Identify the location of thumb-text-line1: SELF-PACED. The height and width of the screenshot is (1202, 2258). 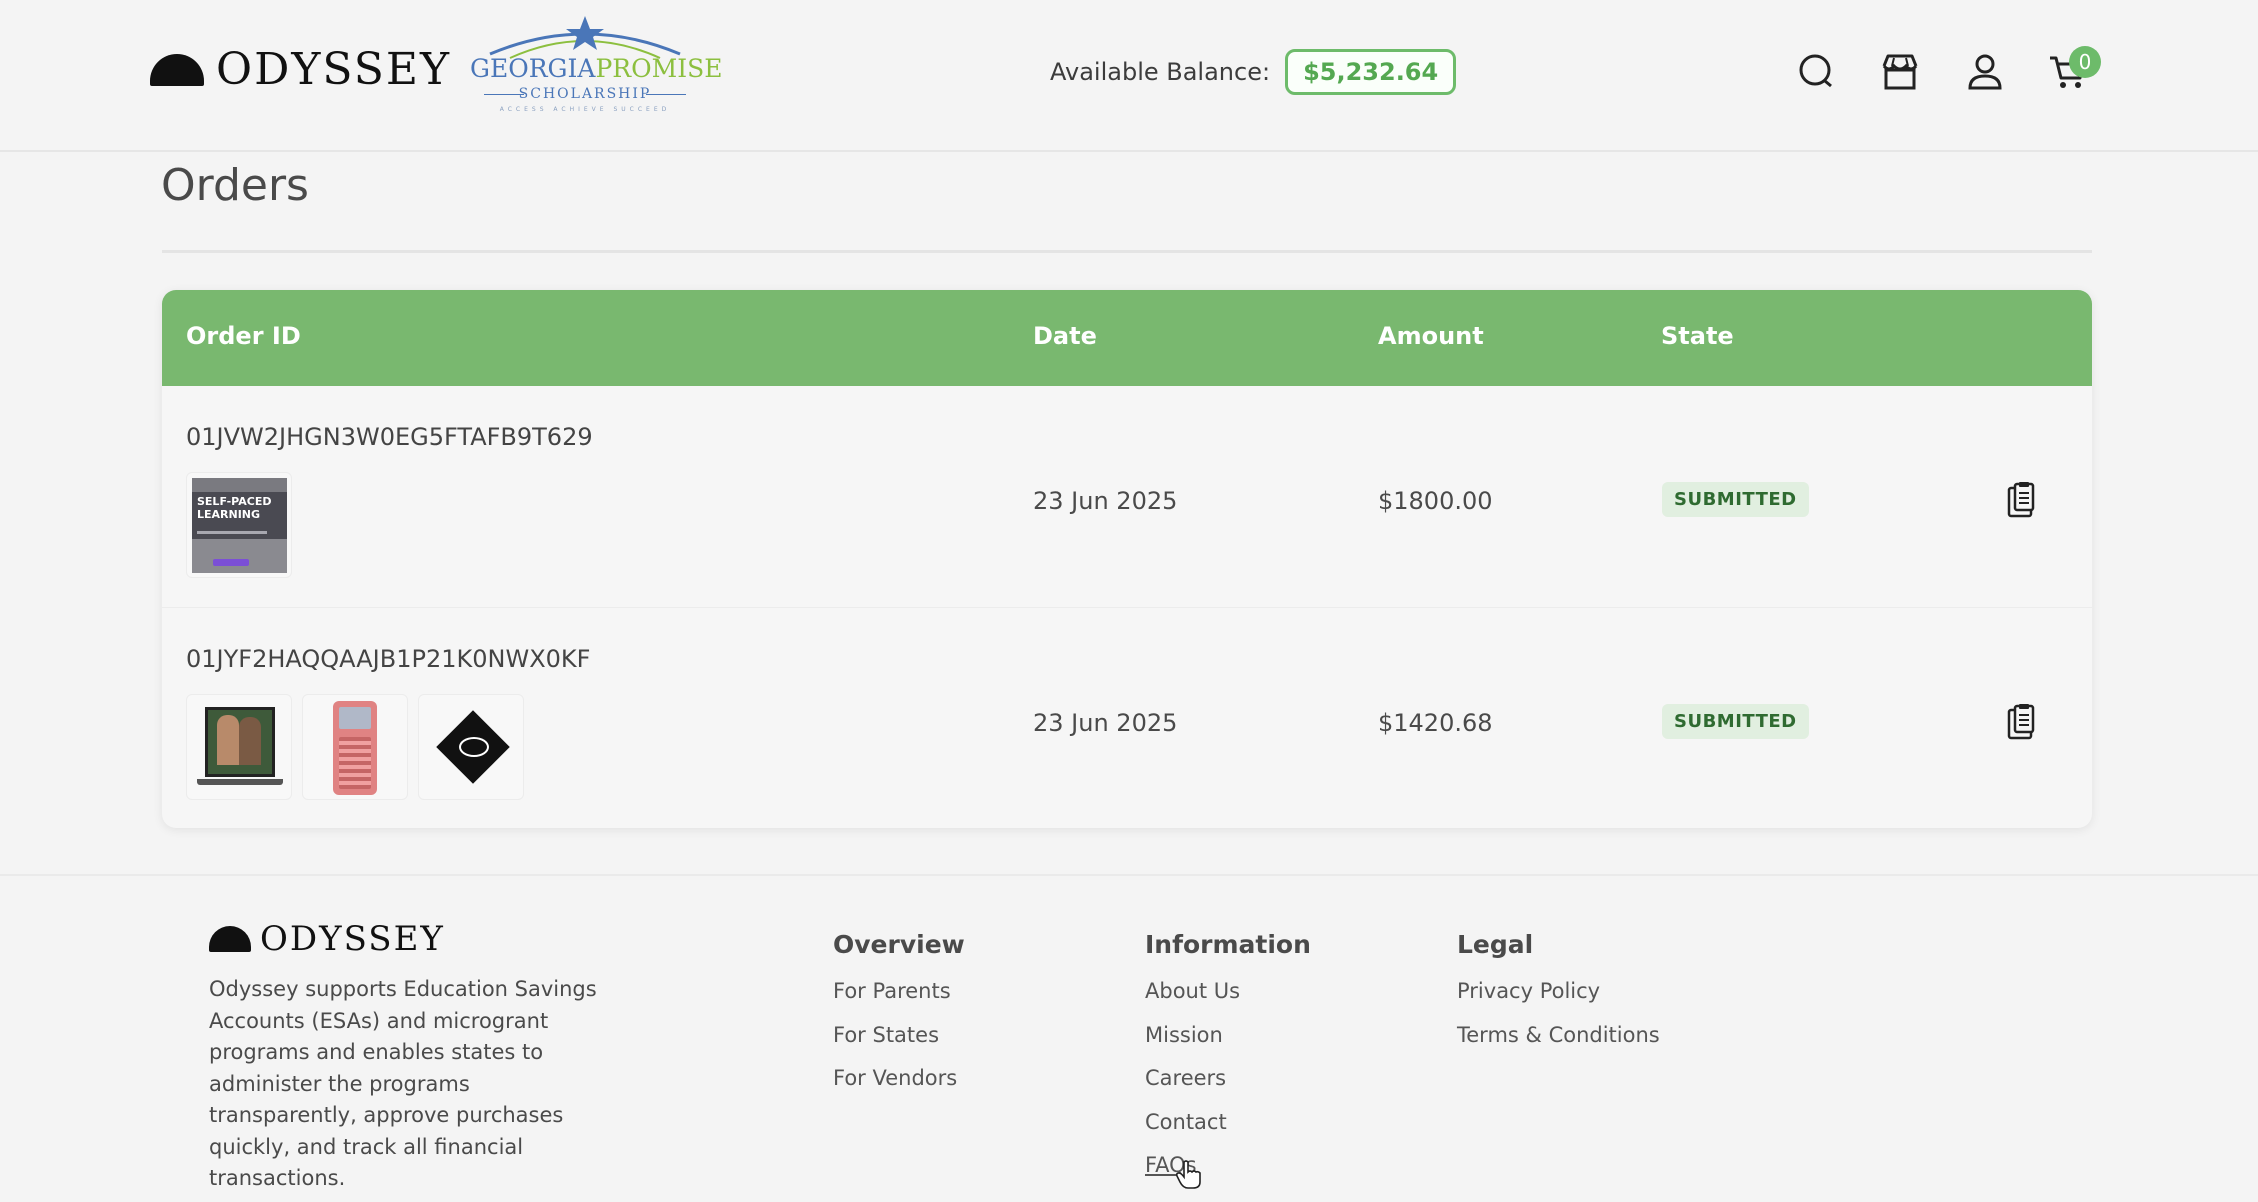
(234, 501).